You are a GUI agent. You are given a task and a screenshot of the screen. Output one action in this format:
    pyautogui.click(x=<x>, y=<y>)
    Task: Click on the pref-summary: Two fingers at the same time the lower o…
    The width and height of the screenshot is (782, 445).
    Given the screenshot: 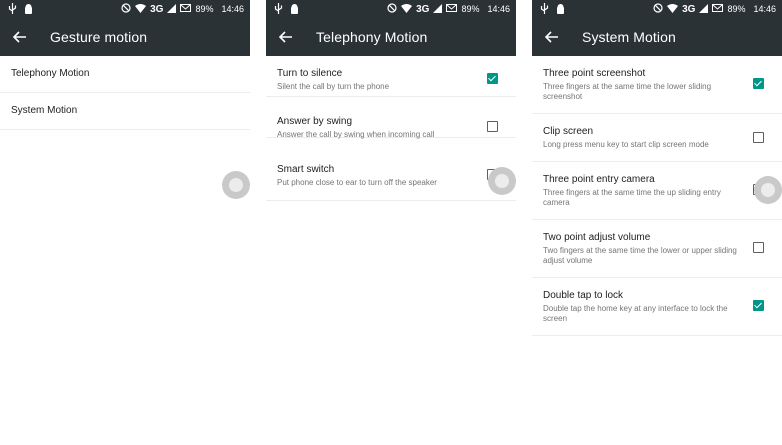 What is the action you would take?
    pyautogui.click(x=640, y=255)
    